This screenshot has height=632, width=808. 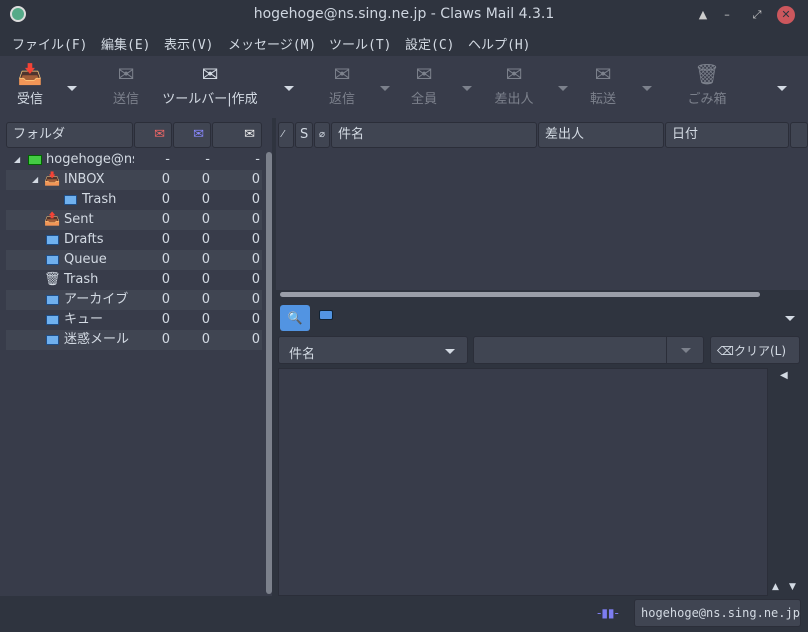 What do you see at coordinates (703, 15) in the screenshot?
I see `keep-above-button: ▲` at bounding box center [703, 15].